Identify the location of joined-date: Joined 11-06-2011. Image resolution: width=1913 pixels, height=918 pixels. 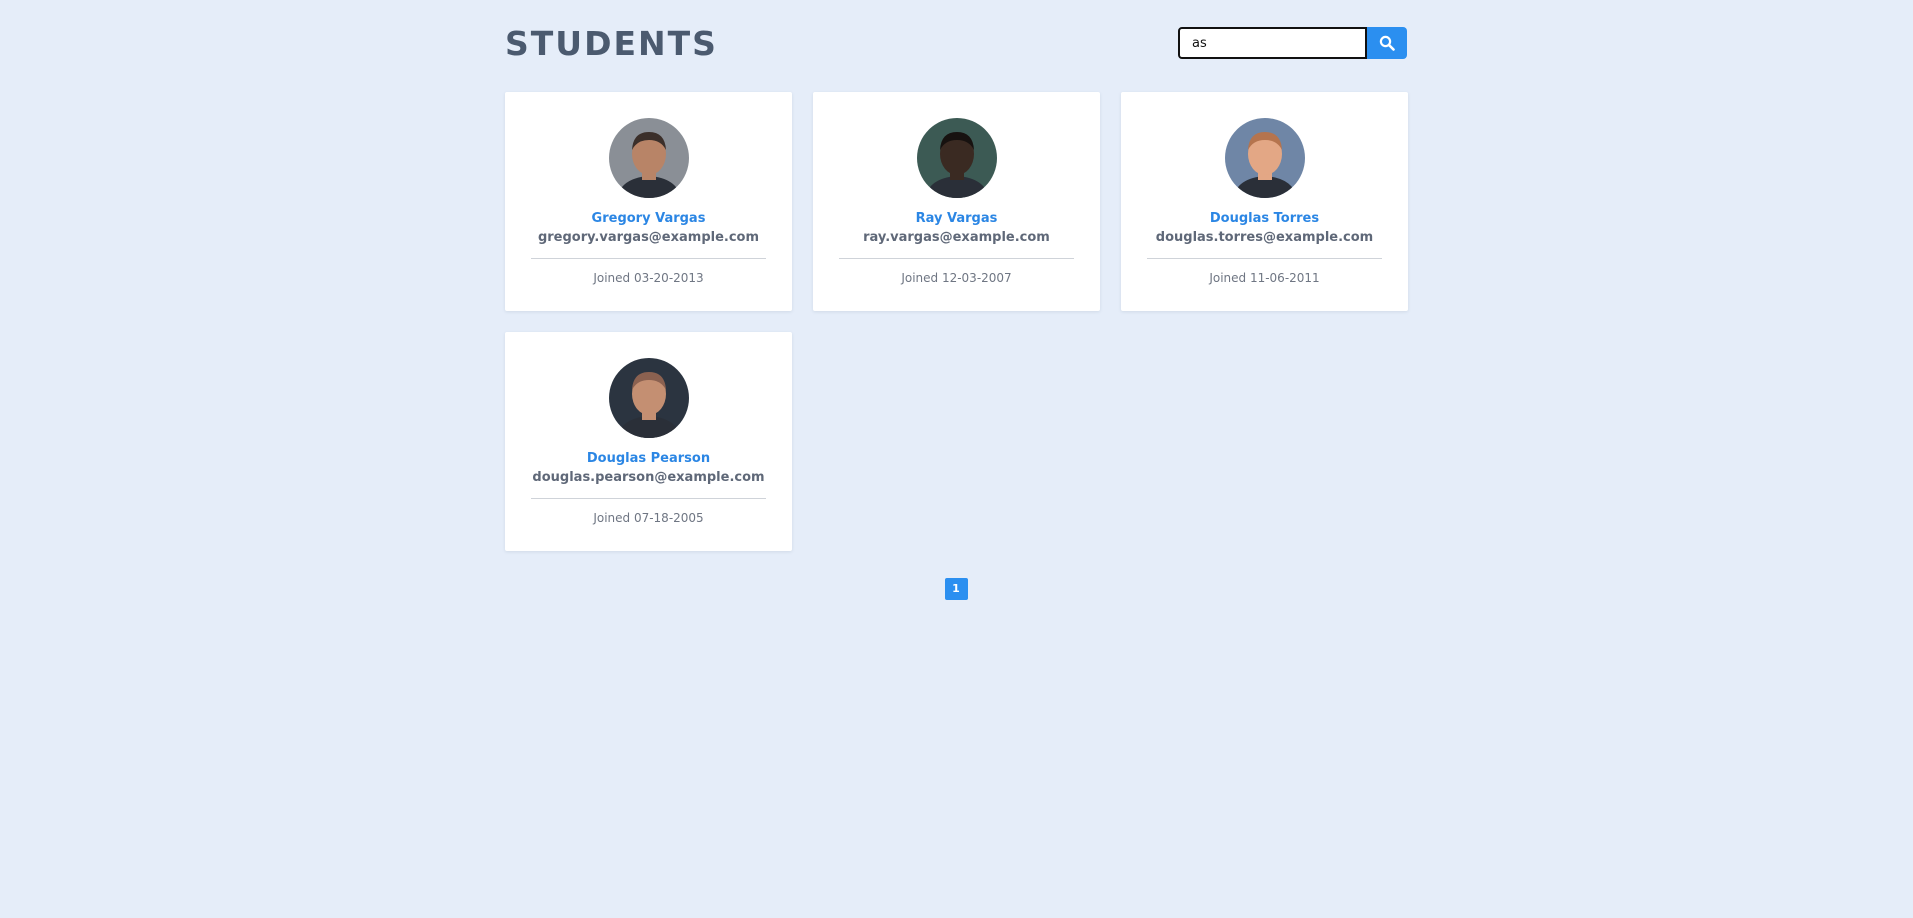
(1264, 278).